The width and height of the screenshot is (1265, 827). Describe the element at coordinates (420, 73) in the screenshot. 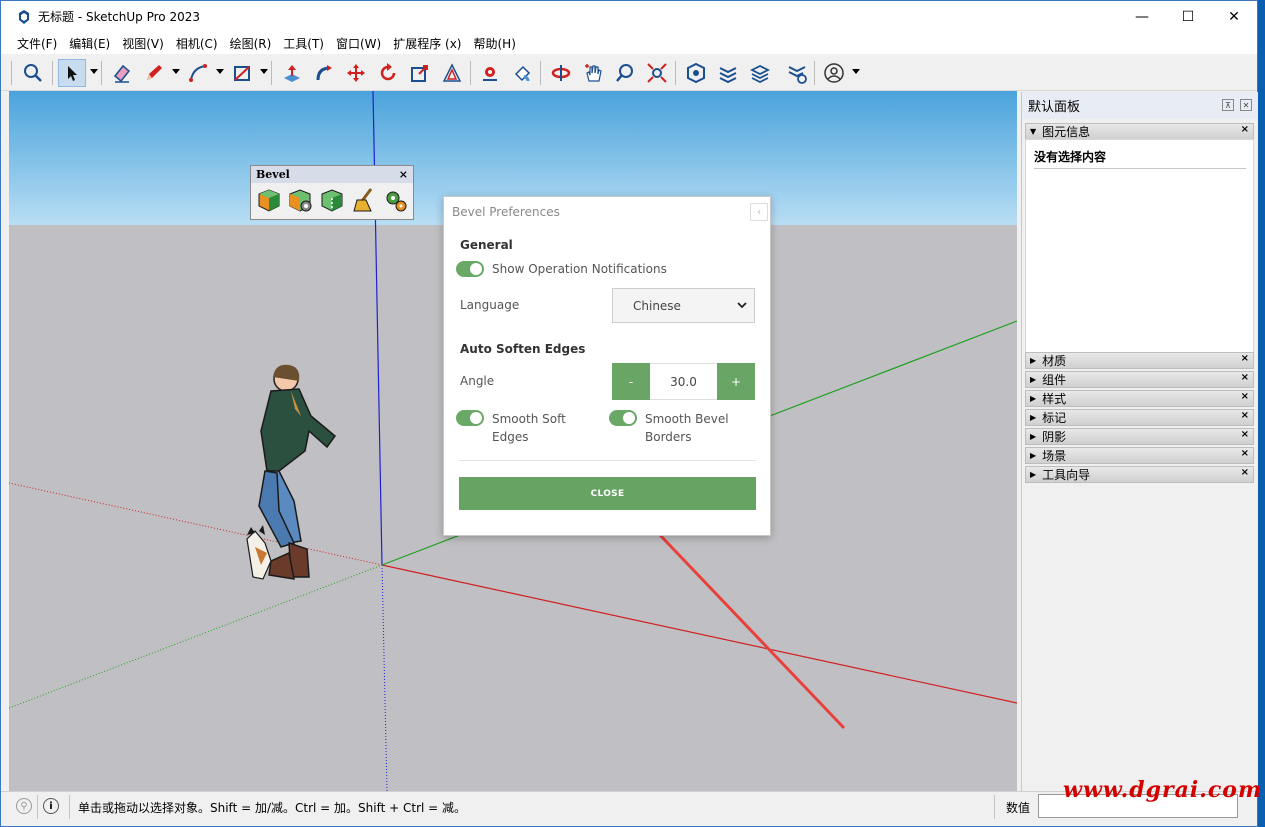

I see `scale-icon` at that location.